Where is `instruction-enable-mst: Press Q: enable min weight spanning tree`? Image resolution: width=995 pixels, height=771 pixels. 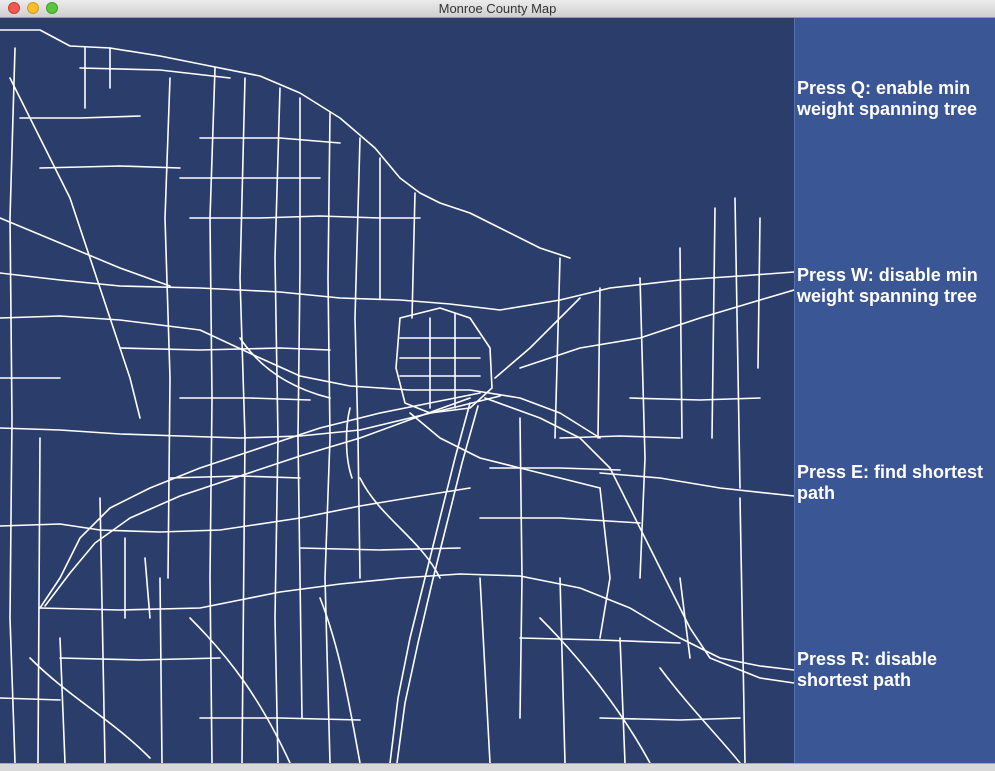
instruction-enable-mst: Press Q: enable min weight spanning tree is located at coordinates (887, 98).